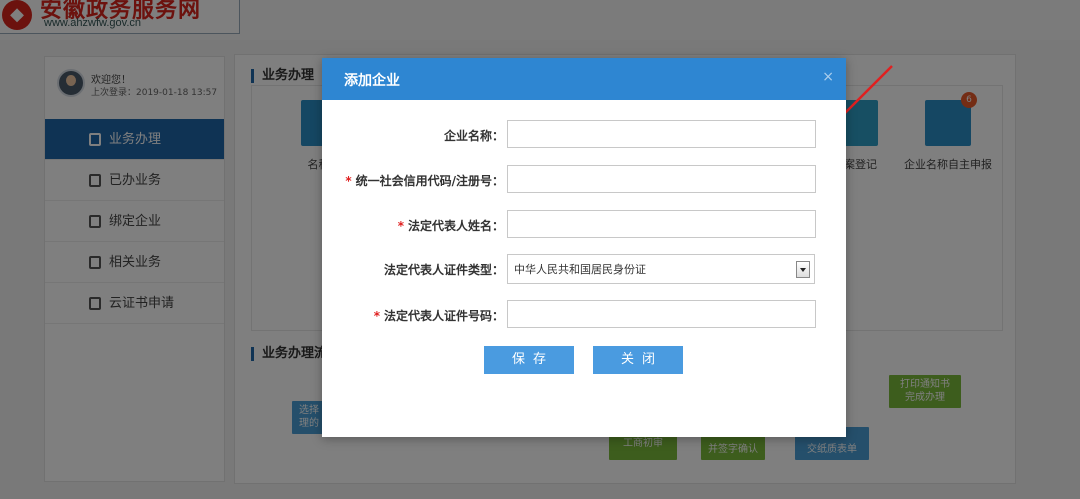 This screenshot has width=1080, height=499. I want to click on field-credit-code: * 统一社会信用代码/注册号：, so click(584, 179).